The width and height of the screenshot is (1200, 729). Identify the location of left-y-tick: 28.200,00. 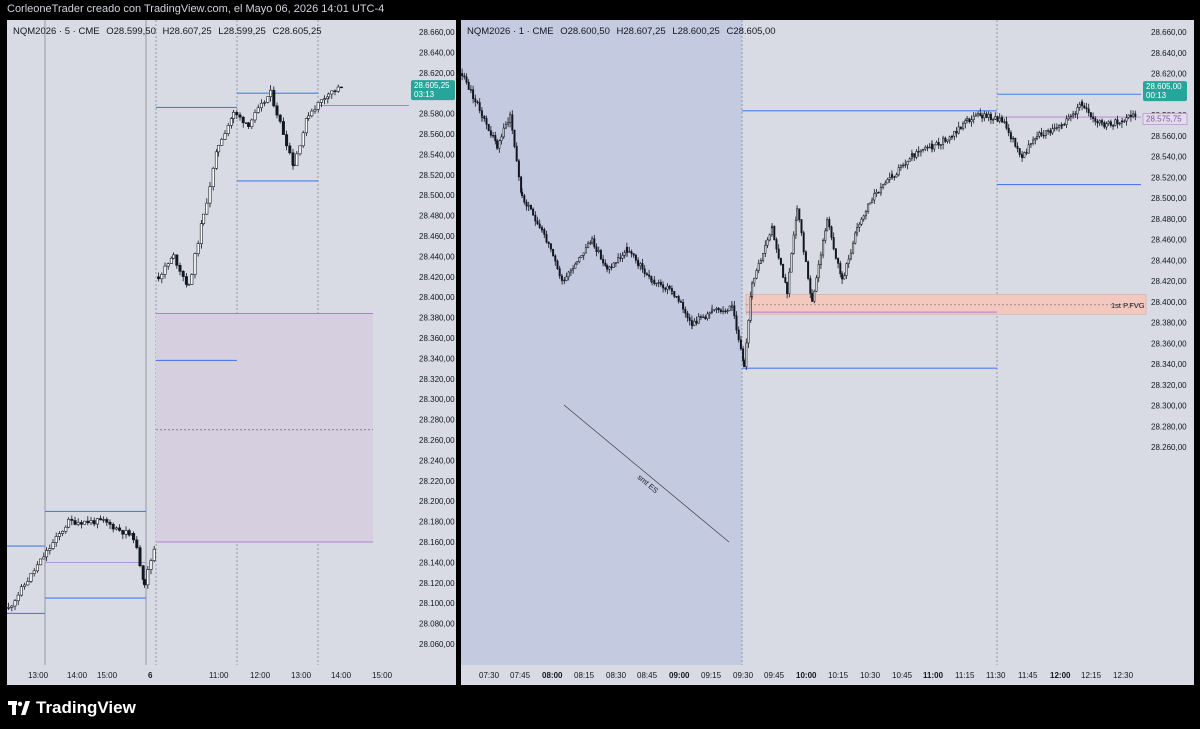
(437, 501).